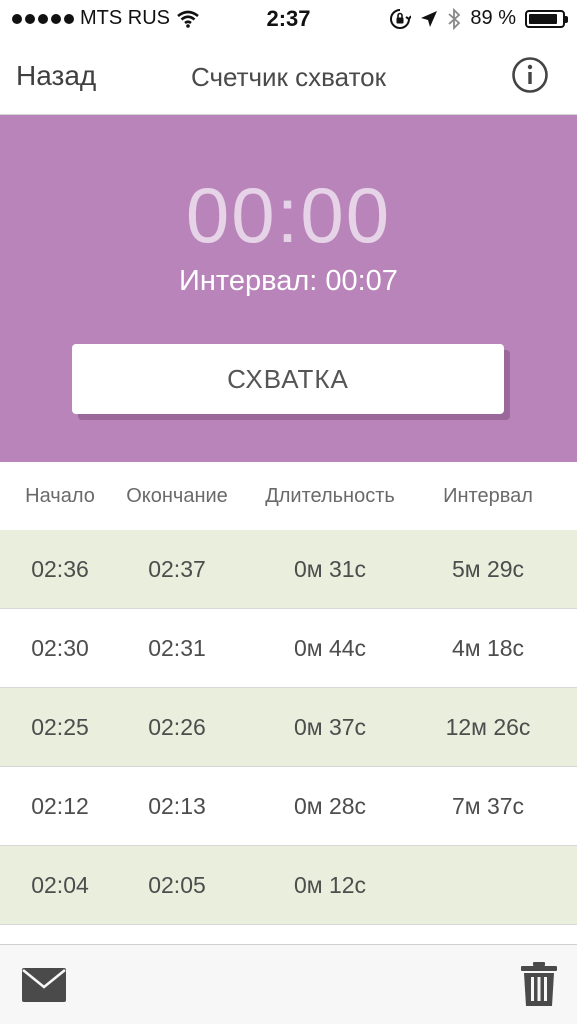  Describe the element at coordinates (288, 806) in the screenshot. I see `table-row: 02:12 02:13 0м 28с 7м 37с` at that location.